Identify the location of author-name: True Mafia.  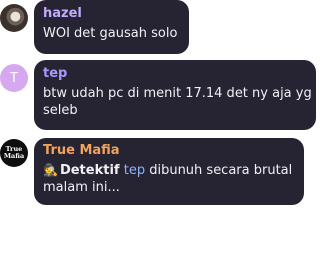
(173, 151).